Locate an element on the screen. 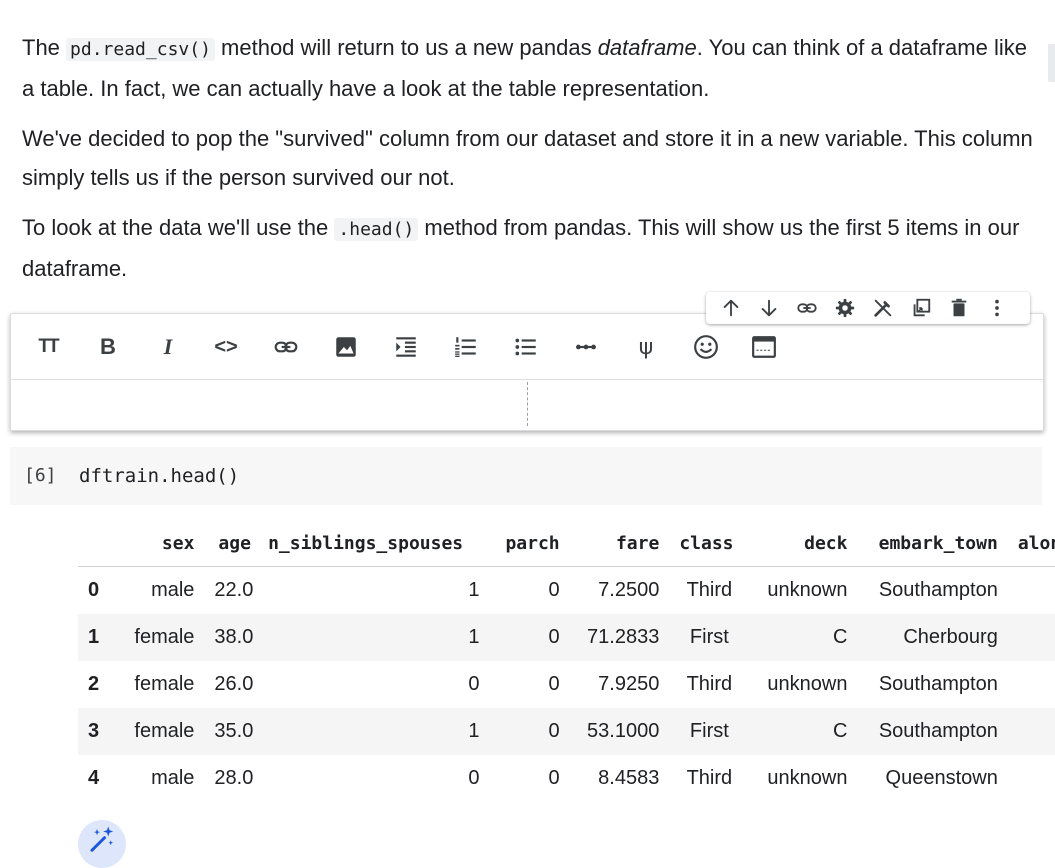 Image resolution: width=1055 pixels, height=868 pixels. bold-button: B is located at coordinates (108, 347).